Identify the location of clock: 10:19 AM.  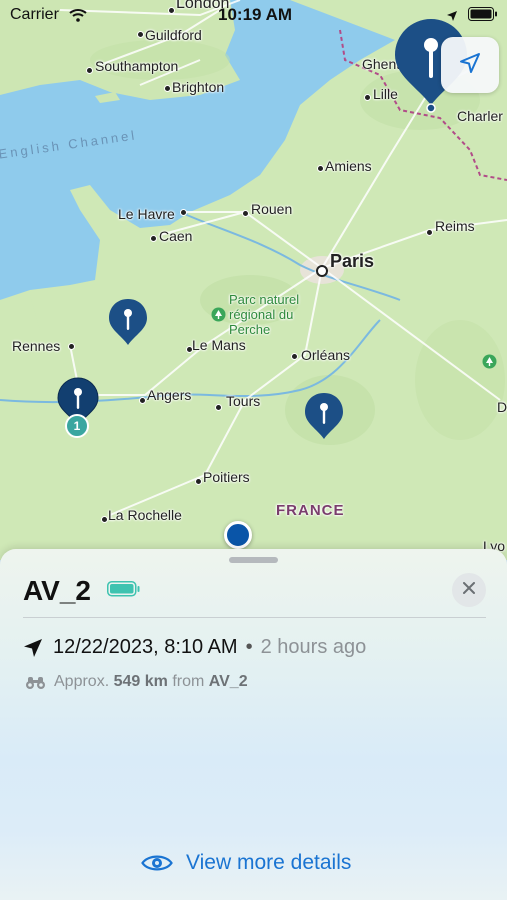
(255, 14).